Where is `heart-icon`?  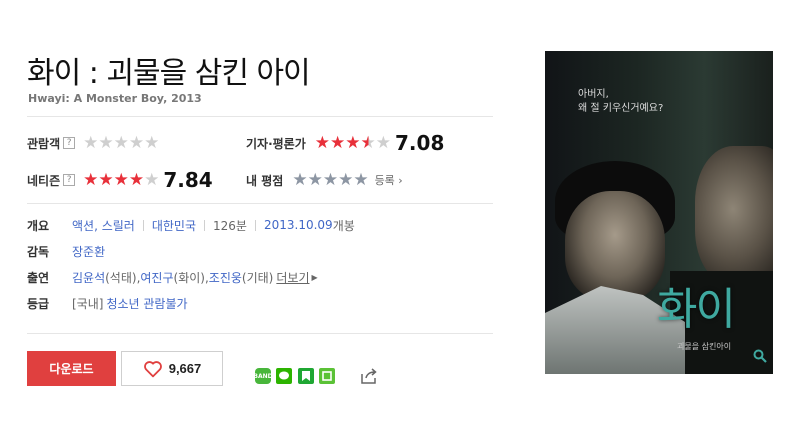
heart-icon is located at coordinates (152, 368).